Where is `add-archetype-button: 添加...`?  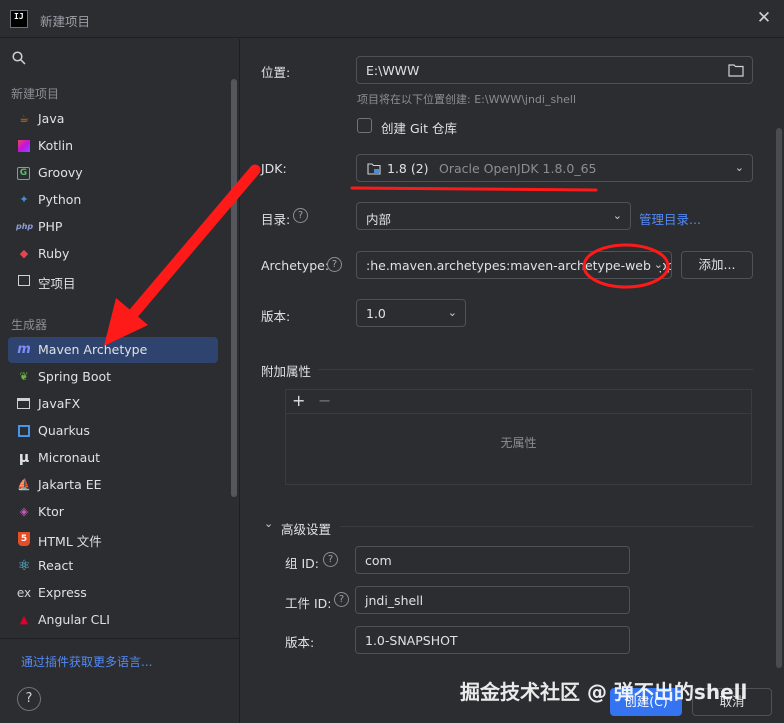 add-archetype-button: 添加... is located at coordinates (717, 265).